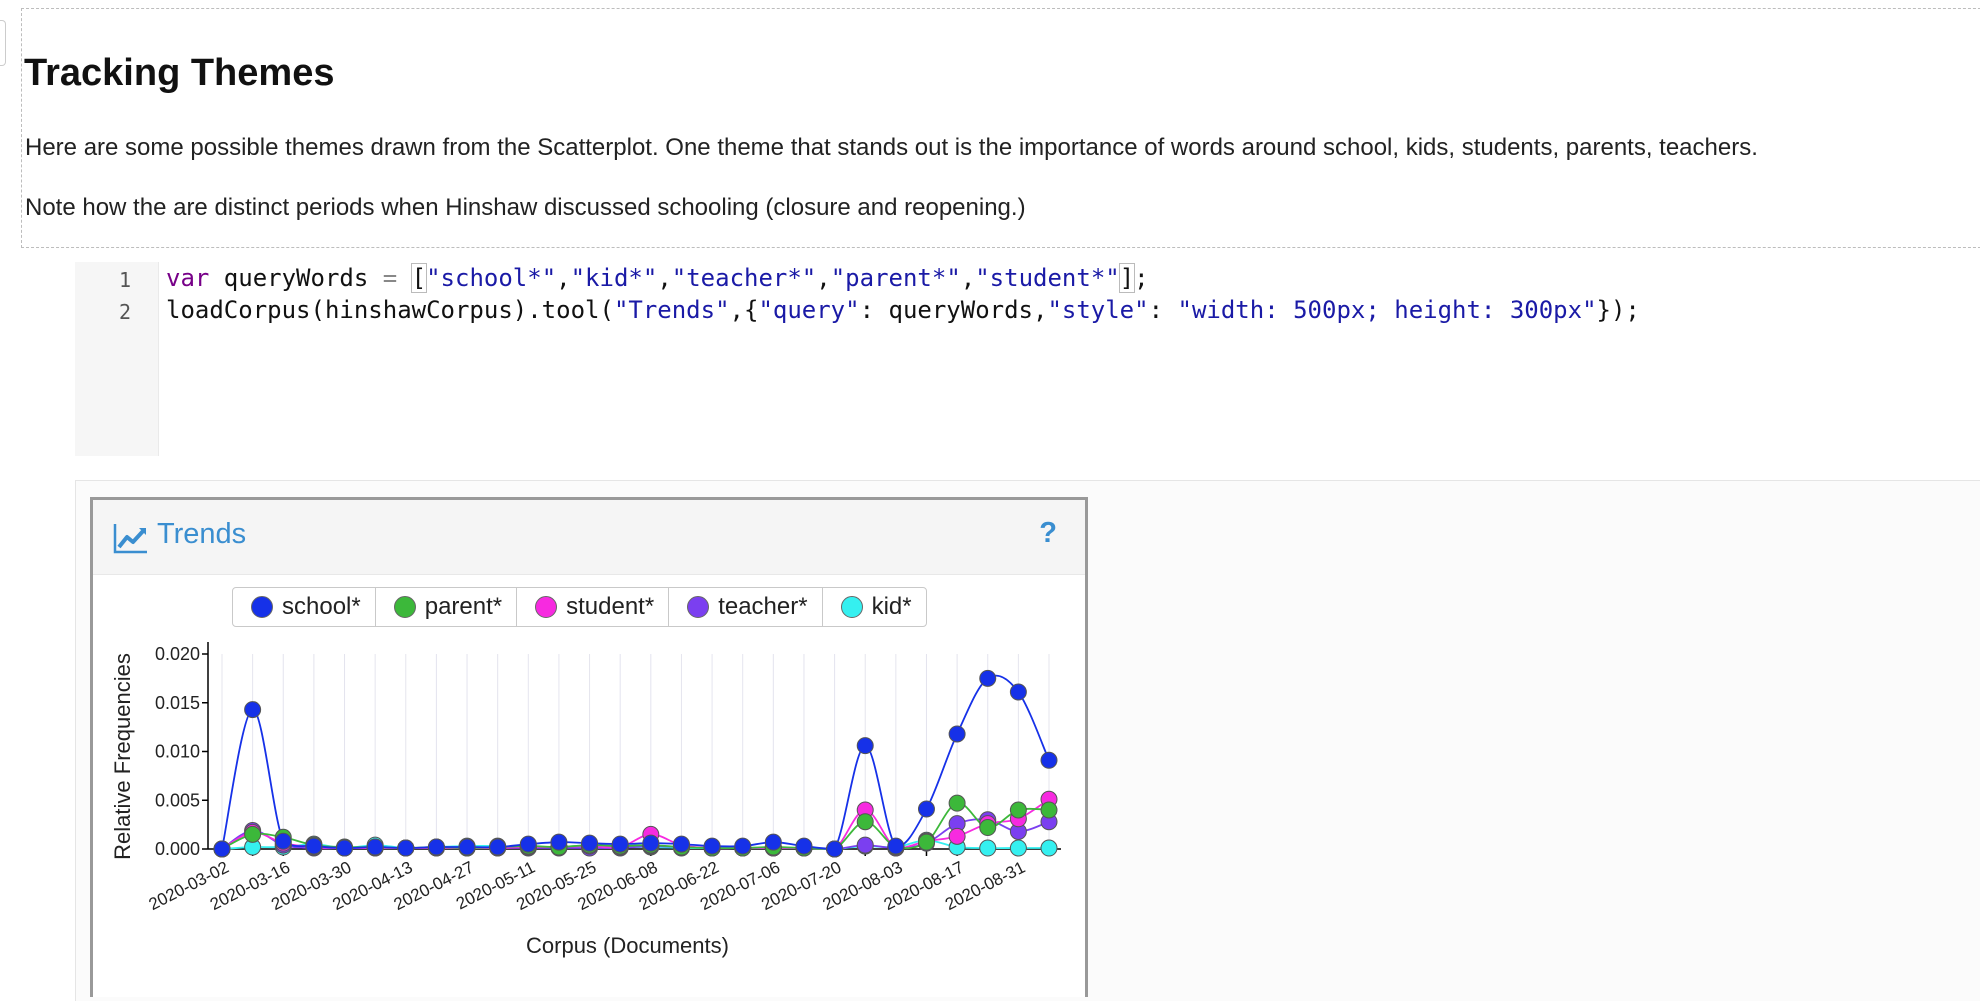 This screenshot has height=1001, width=1980. Describe the element at coordinates (1098, 310) in the screenshot. I see `string: "style"` at that location.